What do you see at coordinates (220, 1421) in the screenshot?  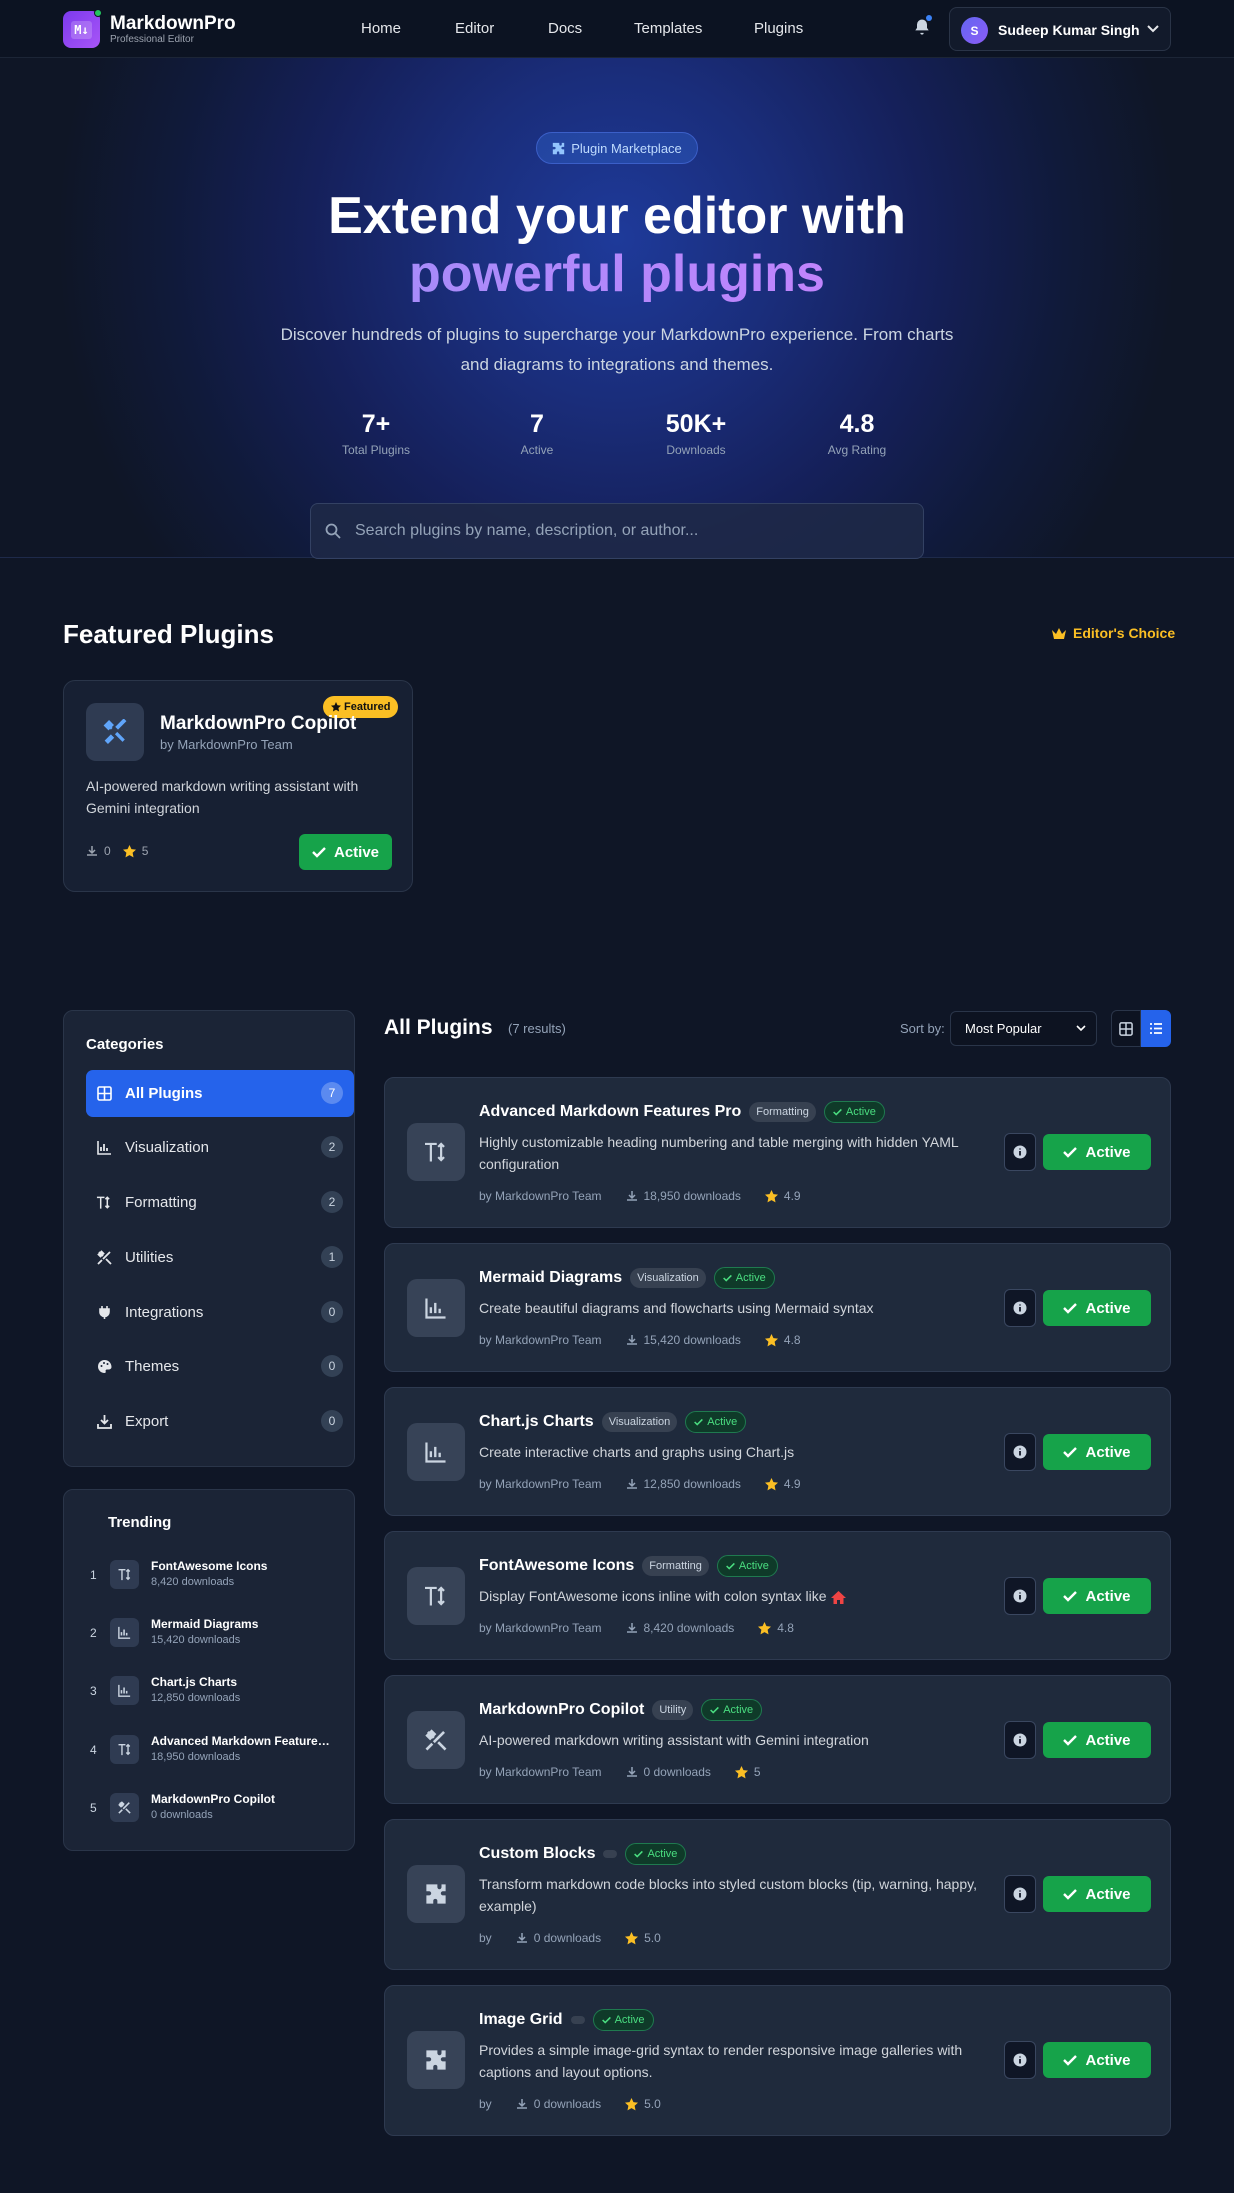 I see `category-export: Export 0` at bounding box center [220, 1421].